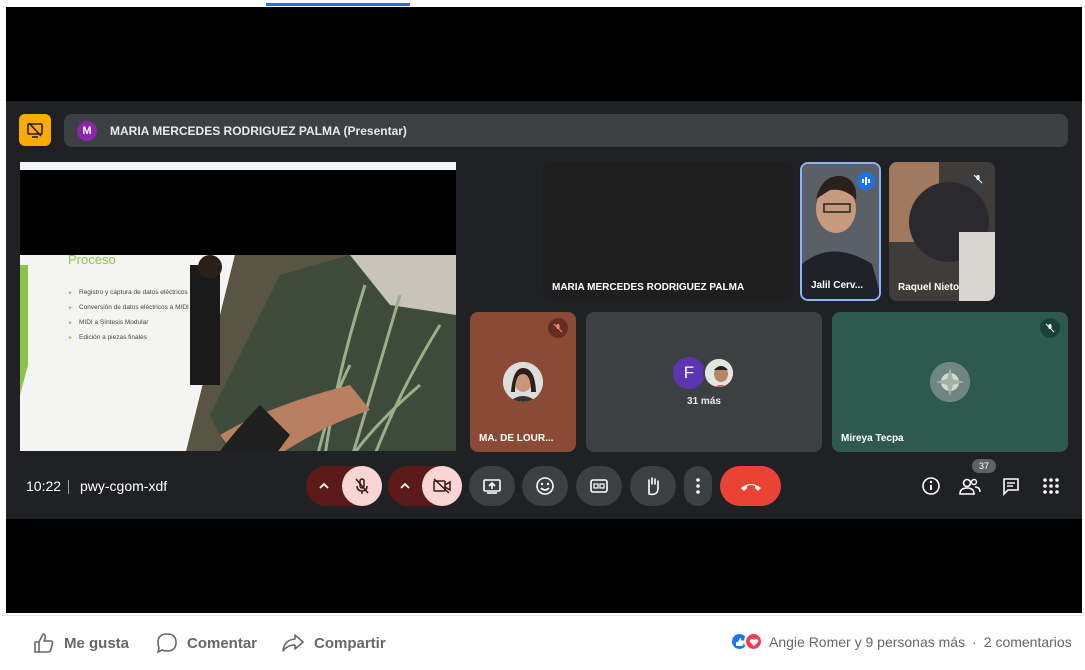 This screenshot has width=1085, height=670. Describe the element at coordinates (133, 338) in the screenshot. I see `slide-bullet: Edición a piezas finales` at that location.